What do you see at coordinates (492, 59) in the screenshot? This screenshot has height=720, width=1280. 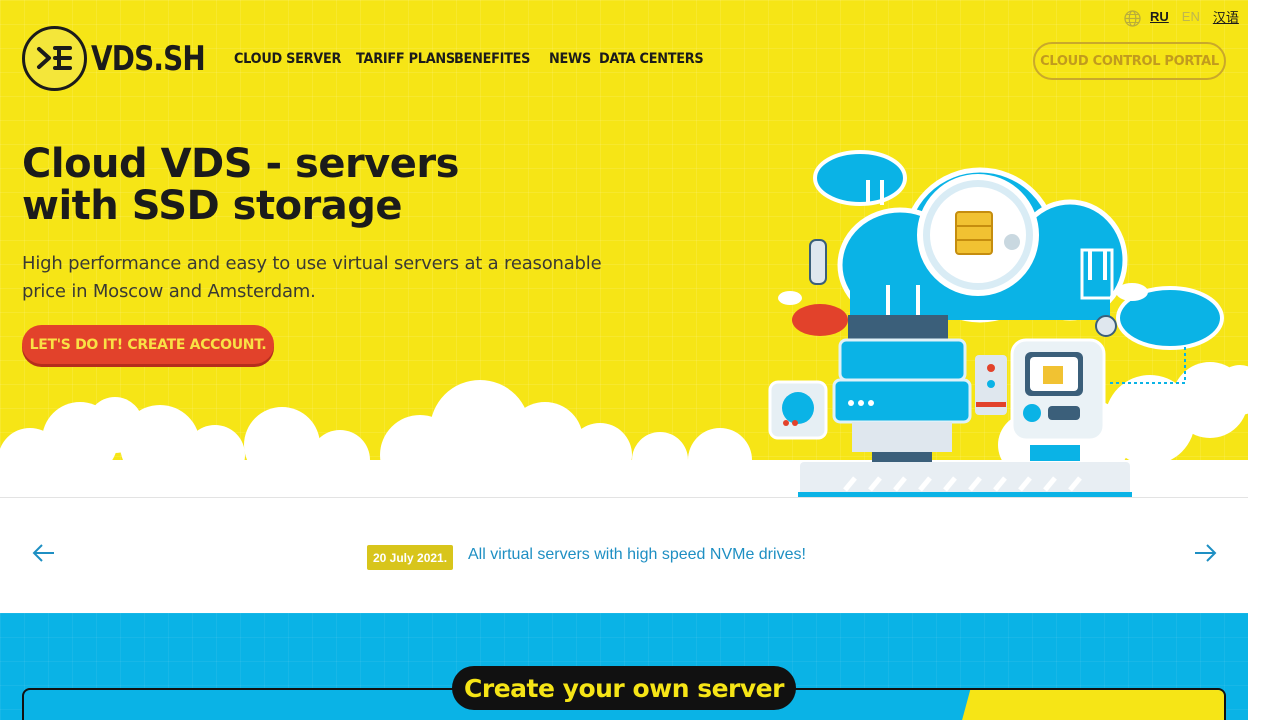 I see `nav-item-benefites: BENEFITES` at bounding box center [492, 59].